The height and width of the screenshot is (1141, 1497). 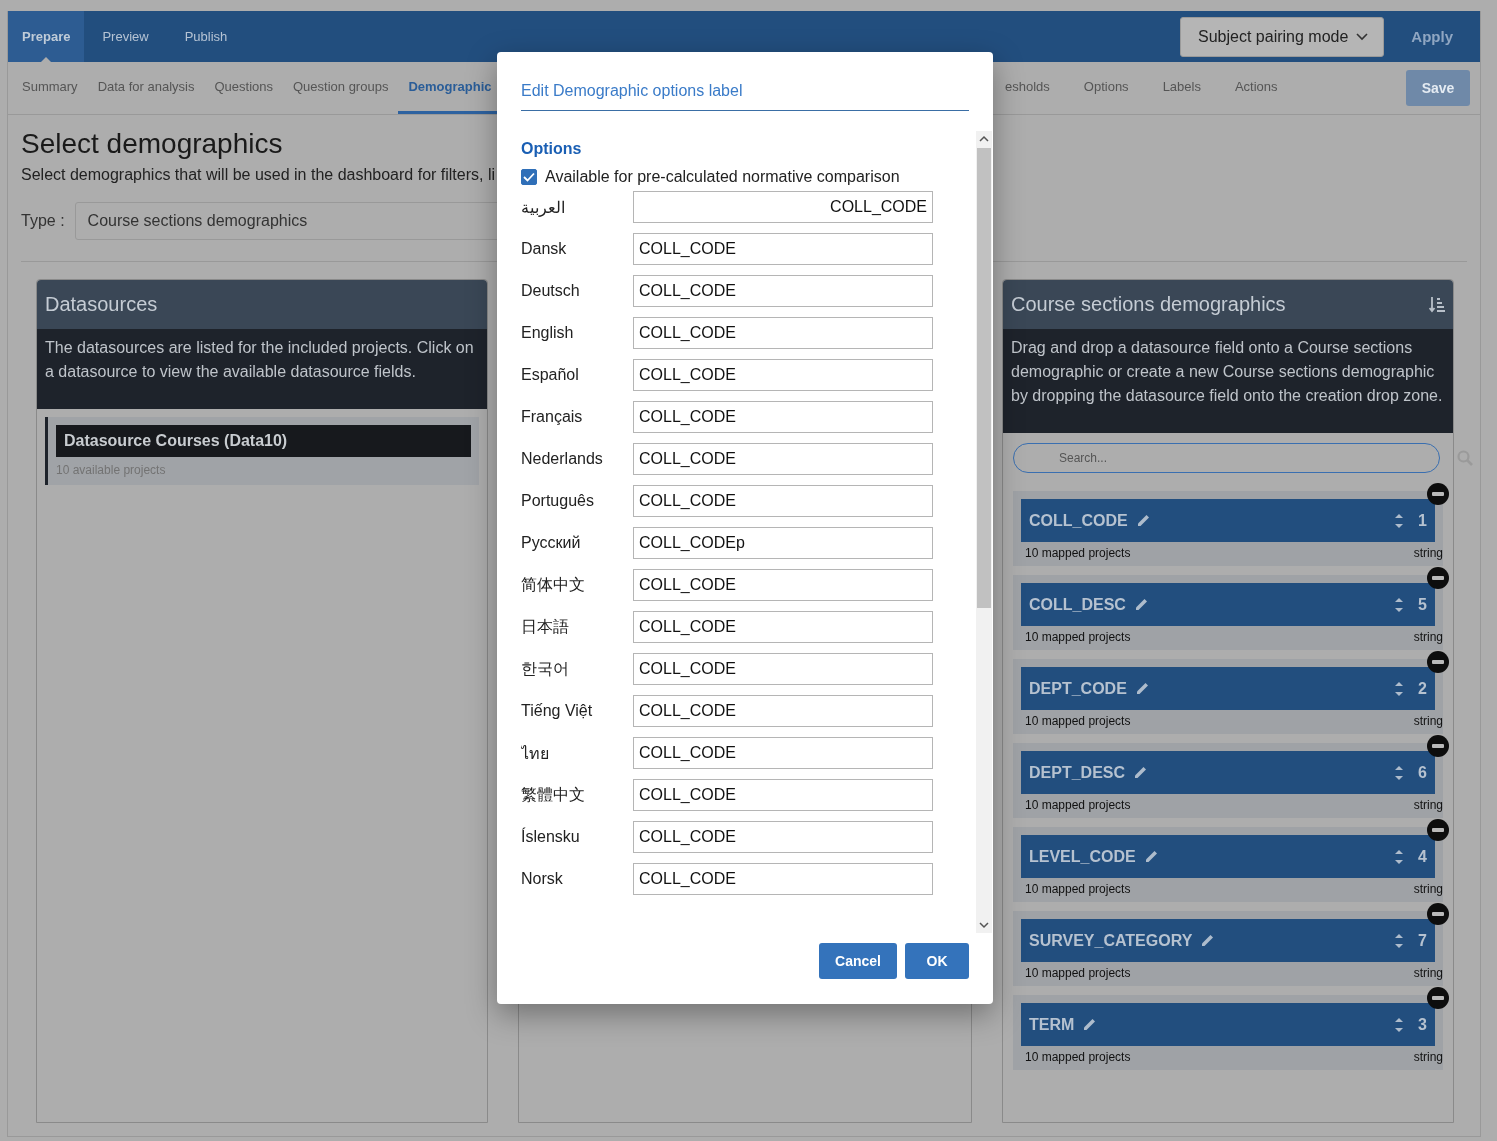 I want to click on demographic-card: COLL_CODE 1 10 mapped projects string, so click(x=1228, y=528).